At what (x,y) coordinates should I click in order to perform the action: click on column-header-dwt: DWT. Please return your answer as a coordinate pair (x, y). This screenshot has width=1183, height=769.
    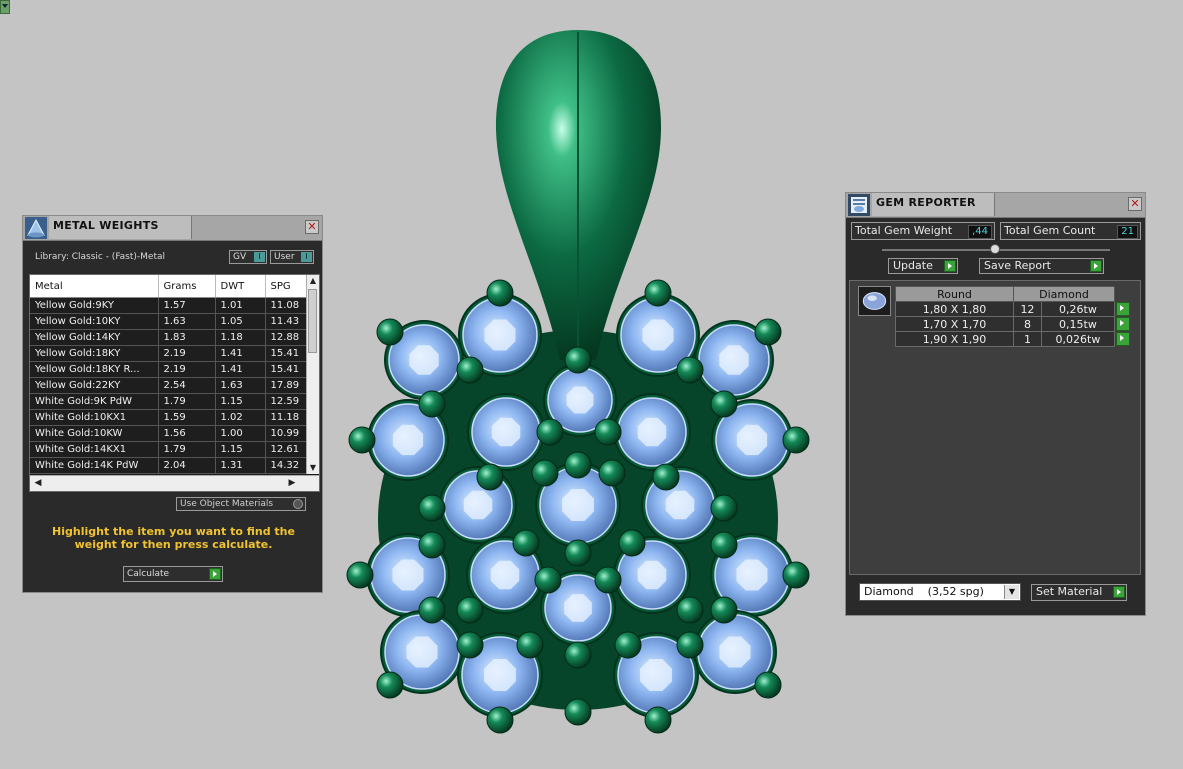
    Looking at the image, I should click on (240, 286).